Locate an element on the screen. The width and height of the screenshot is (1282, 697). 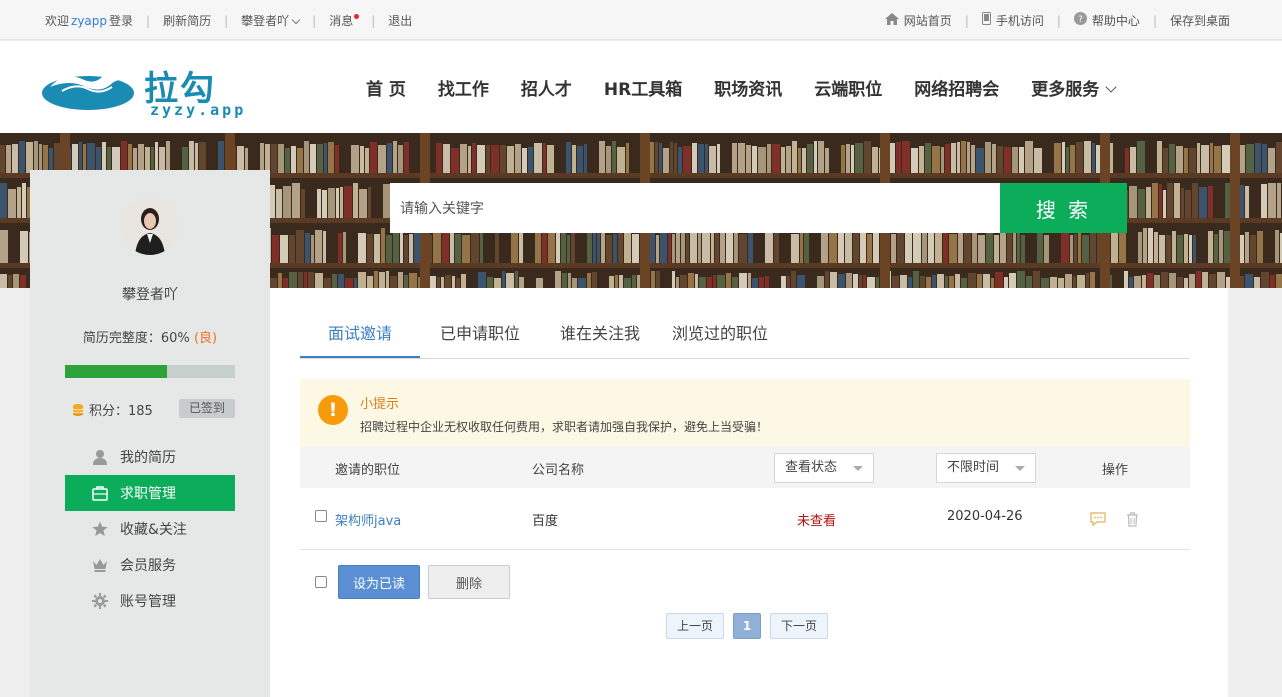
avatar-image is located at coordinates (150, 226).